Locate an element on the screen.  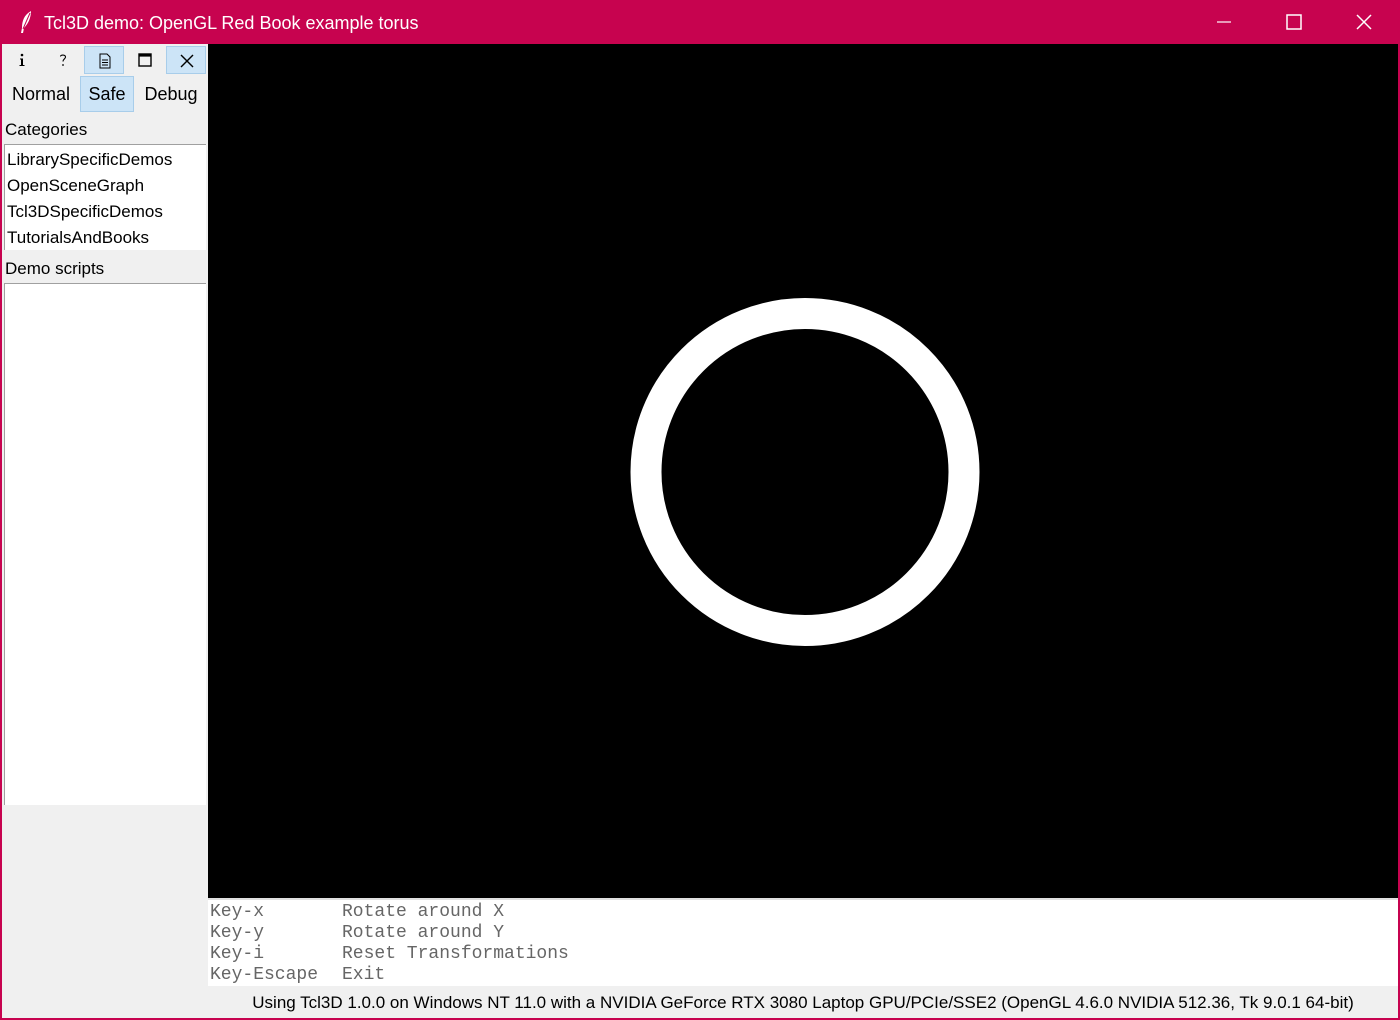
help-button is located at coordinates (63, 60).